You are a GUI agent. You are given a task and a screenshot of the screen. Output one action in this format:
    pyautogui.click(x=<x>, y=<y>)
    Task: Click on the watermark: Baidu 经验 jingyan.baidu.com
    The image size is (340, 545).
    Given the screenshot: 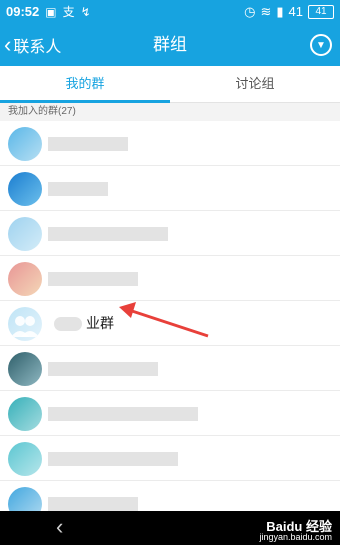 What is the action you would take?
    pyautogui.click(x=295, y=531)
    